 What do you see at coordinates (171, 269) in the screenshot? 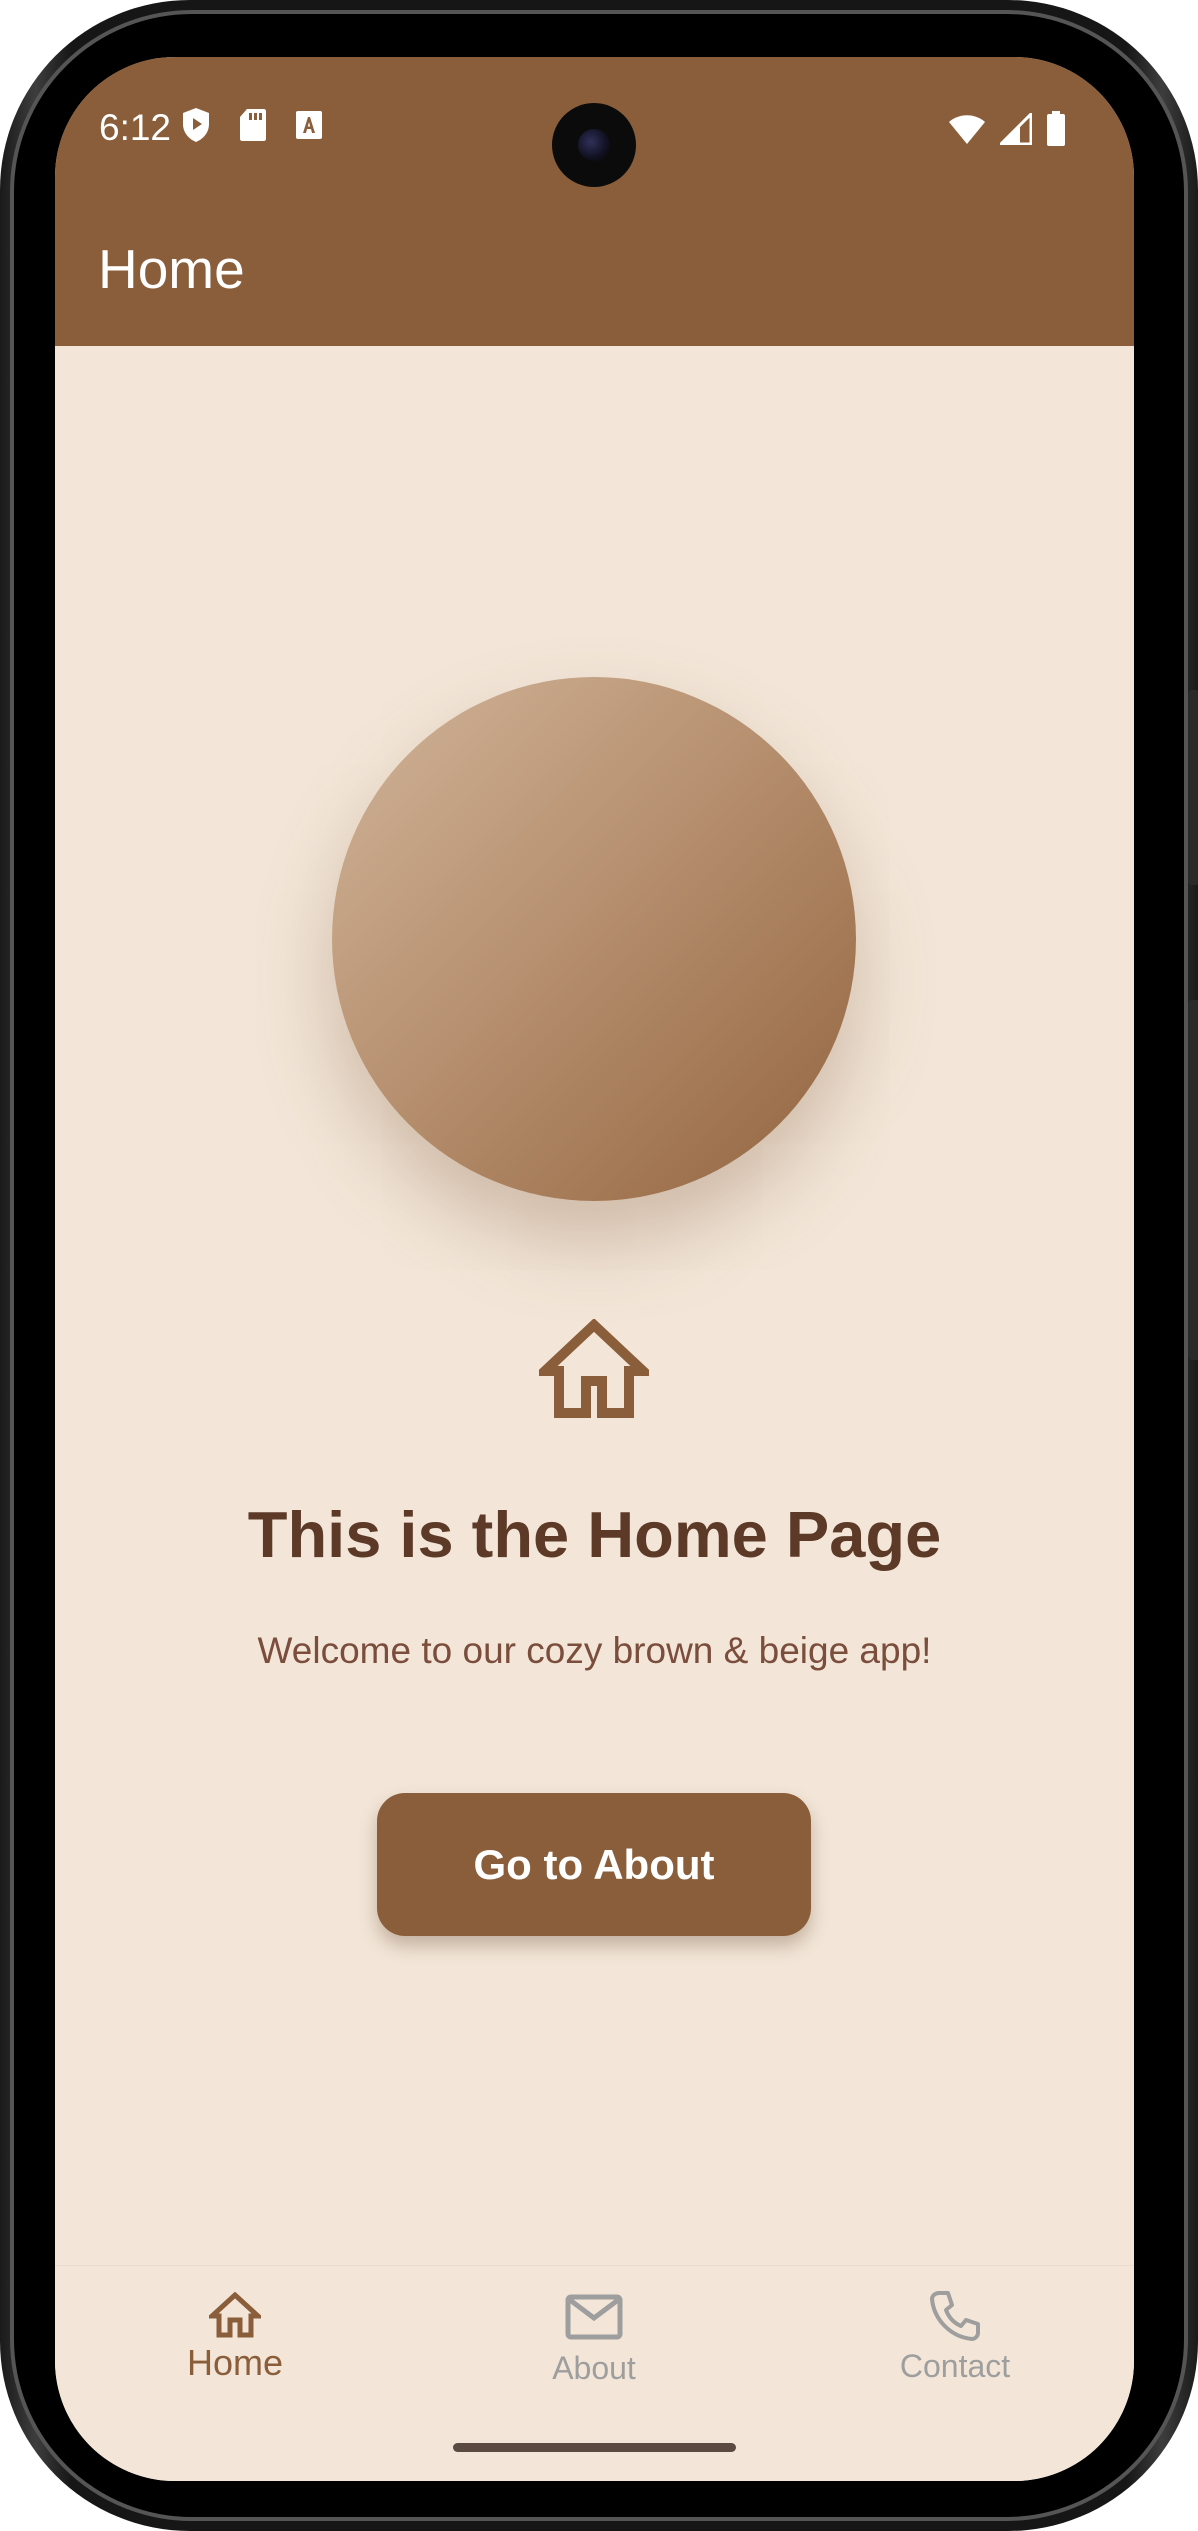
I see `app-bar-title: Home` at bounding box center [171, 269].